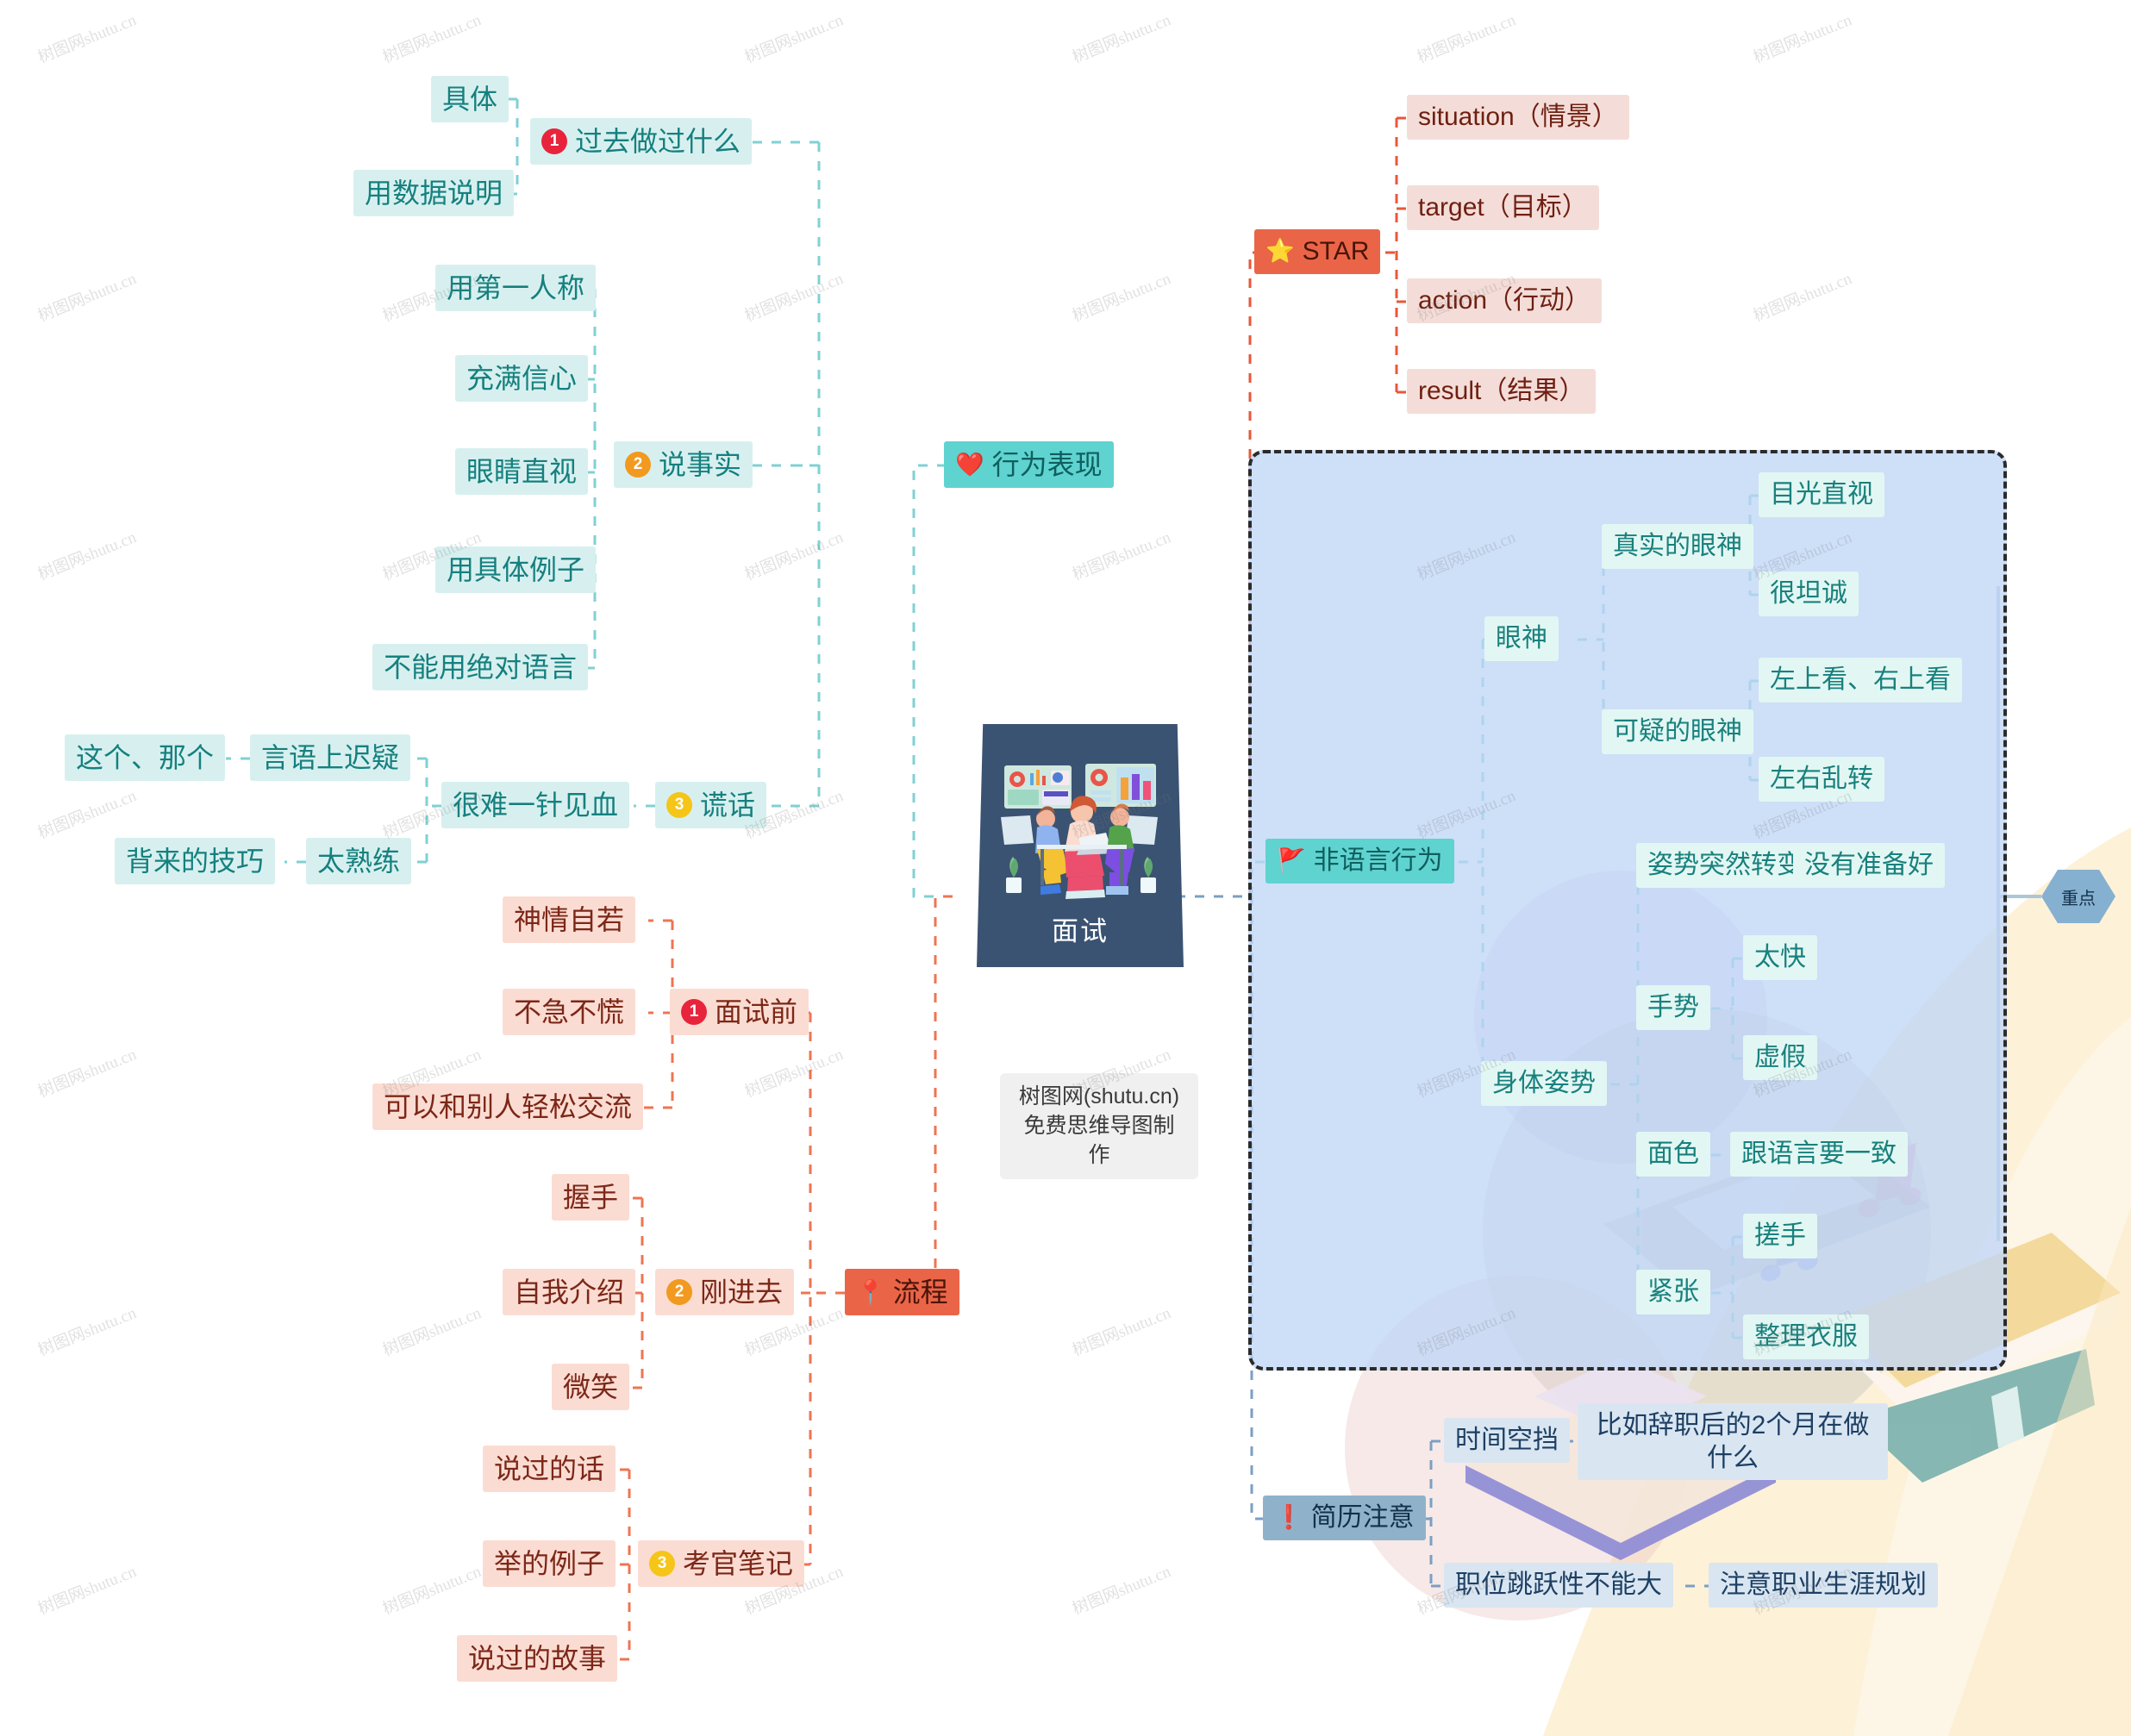  Describe the element at coordinates (739, 1563) in the screenshot. I see `process-sub-examiner-notes-label: 考官笔记` at that location.